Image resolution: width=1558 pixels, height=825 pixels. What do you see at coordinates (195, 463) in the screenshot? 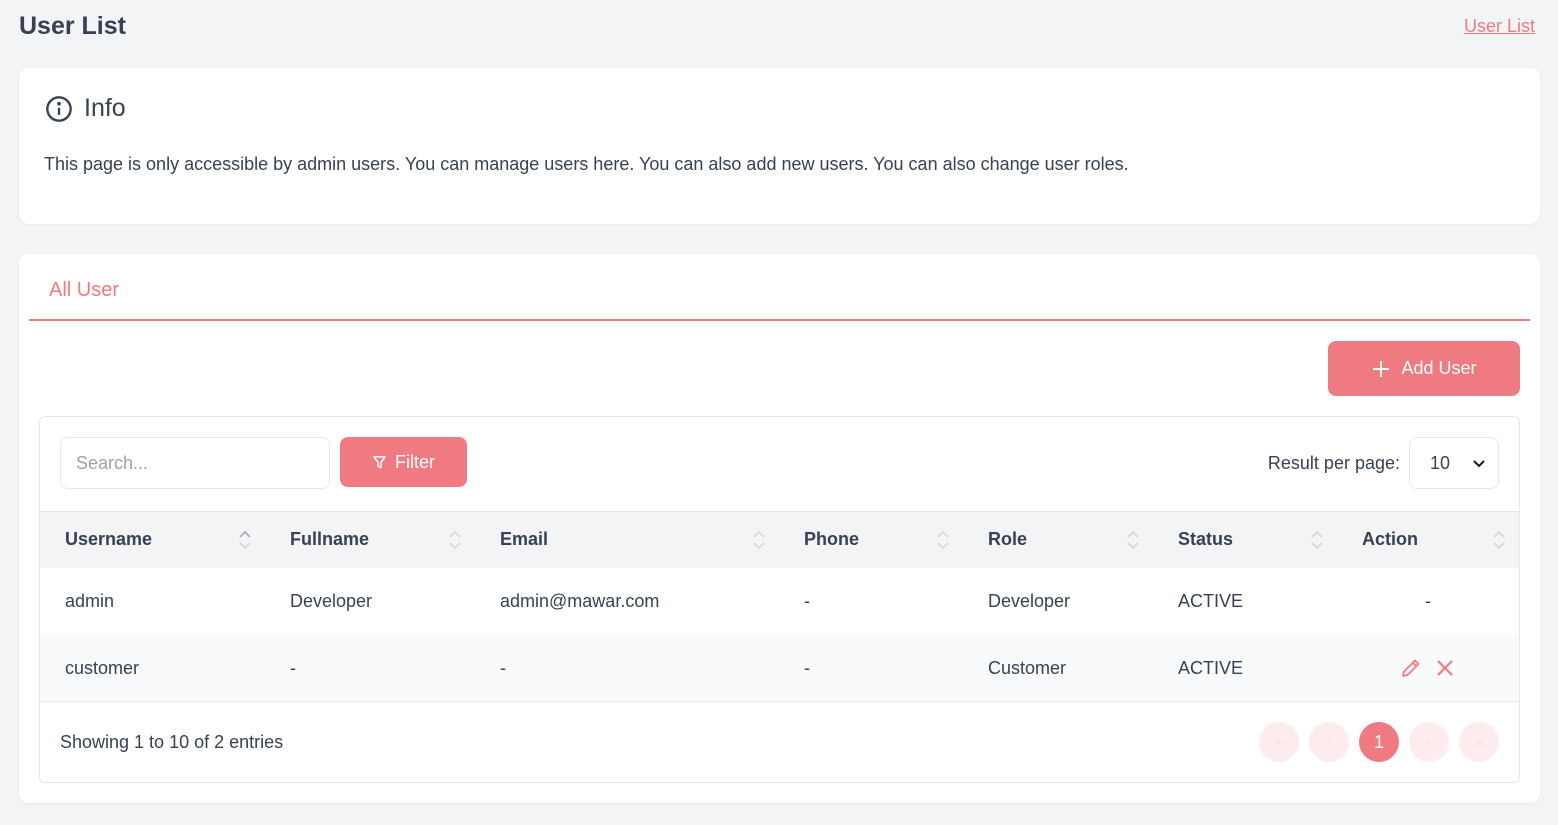
I see `search-input` at bounding box center [195, 463].